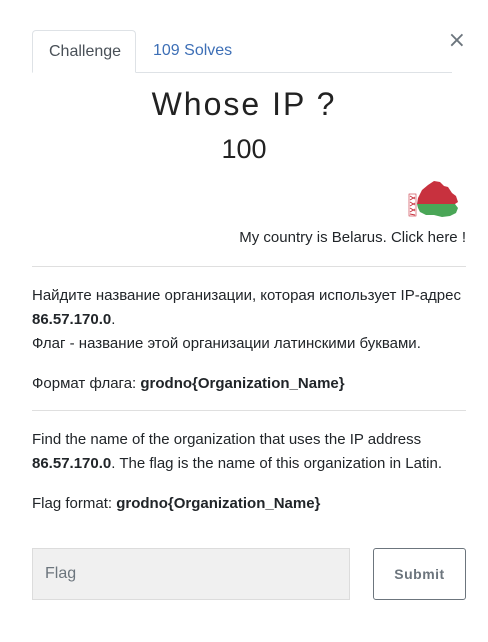 This screenshot has width=488, height=642. What do you see at coordinates (249, 410) in the screenshot?
I see `divider-middle` at bounding box center [249, 410].